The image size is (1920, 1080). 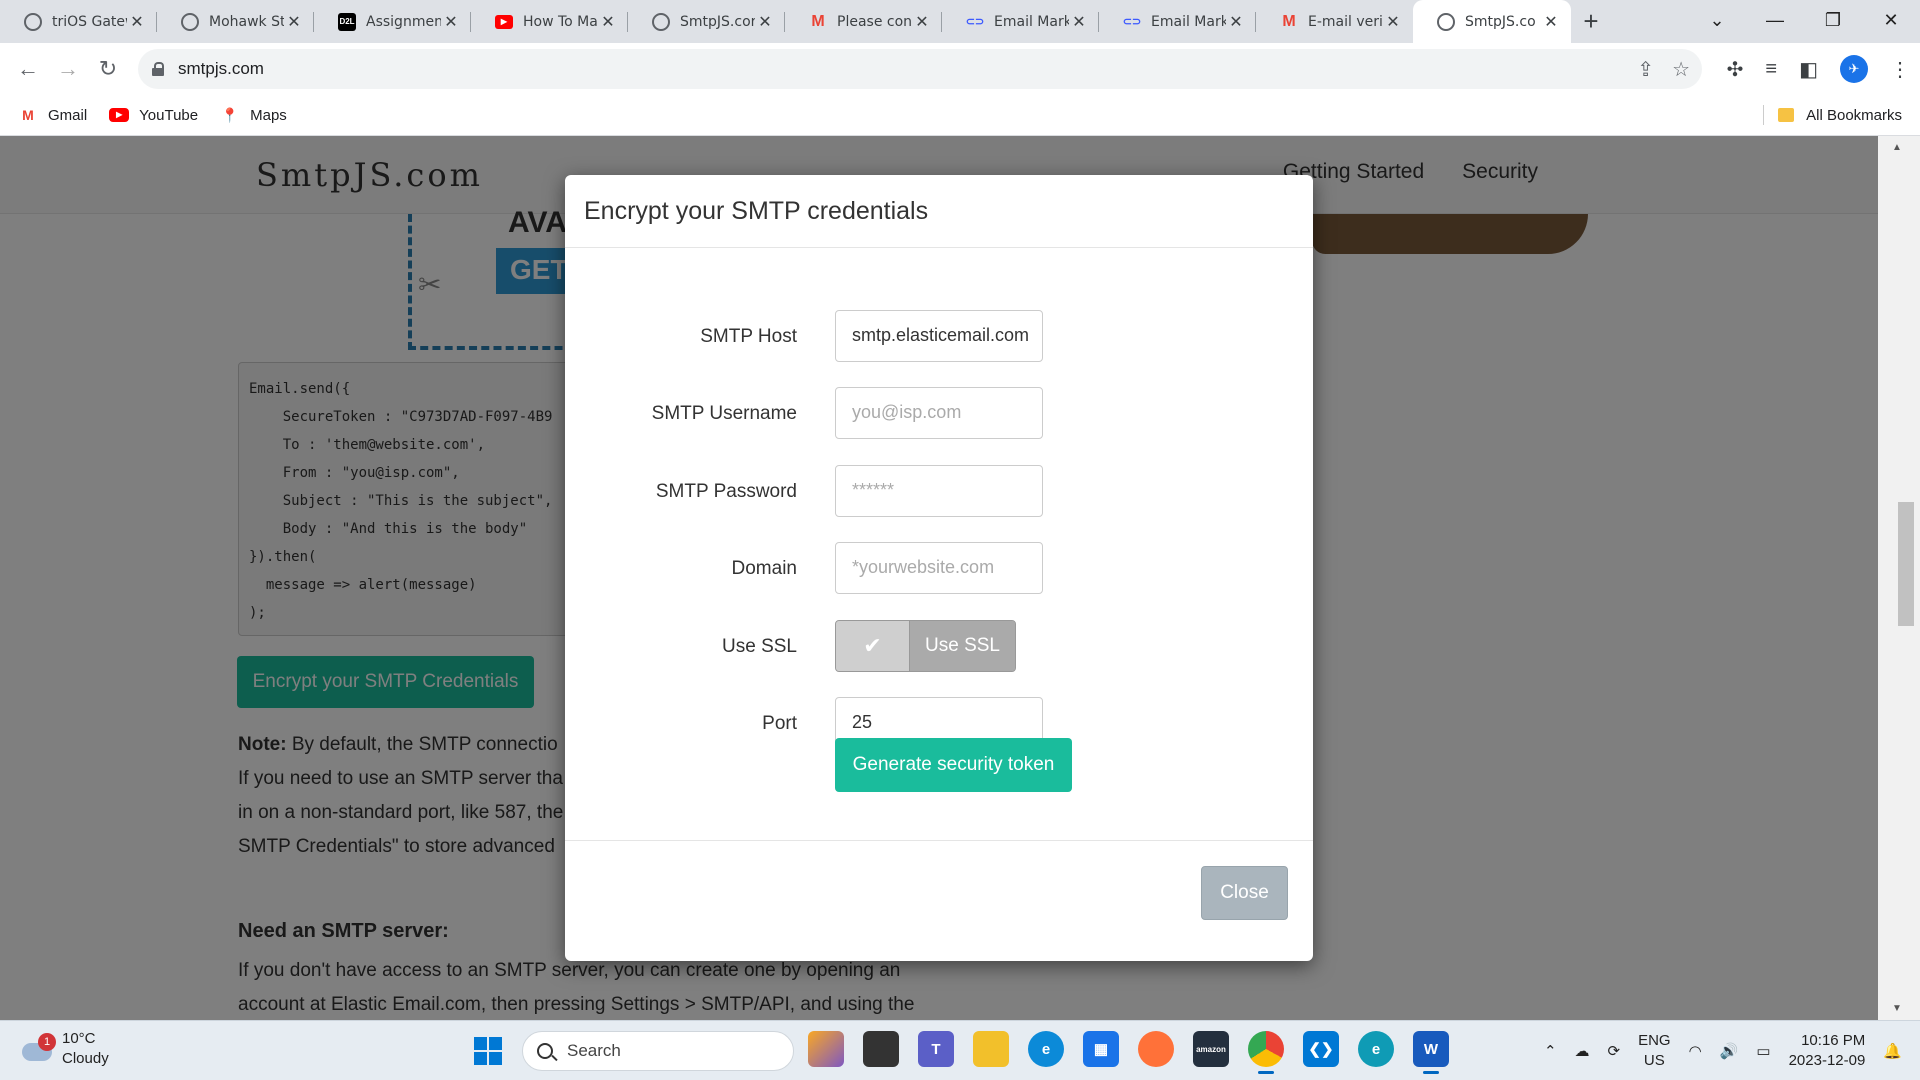 What do you see at coordinates (1771, 69) in the screenshot?
I see `media-queue-icon: ≡` at bounding box center [1771, 69].